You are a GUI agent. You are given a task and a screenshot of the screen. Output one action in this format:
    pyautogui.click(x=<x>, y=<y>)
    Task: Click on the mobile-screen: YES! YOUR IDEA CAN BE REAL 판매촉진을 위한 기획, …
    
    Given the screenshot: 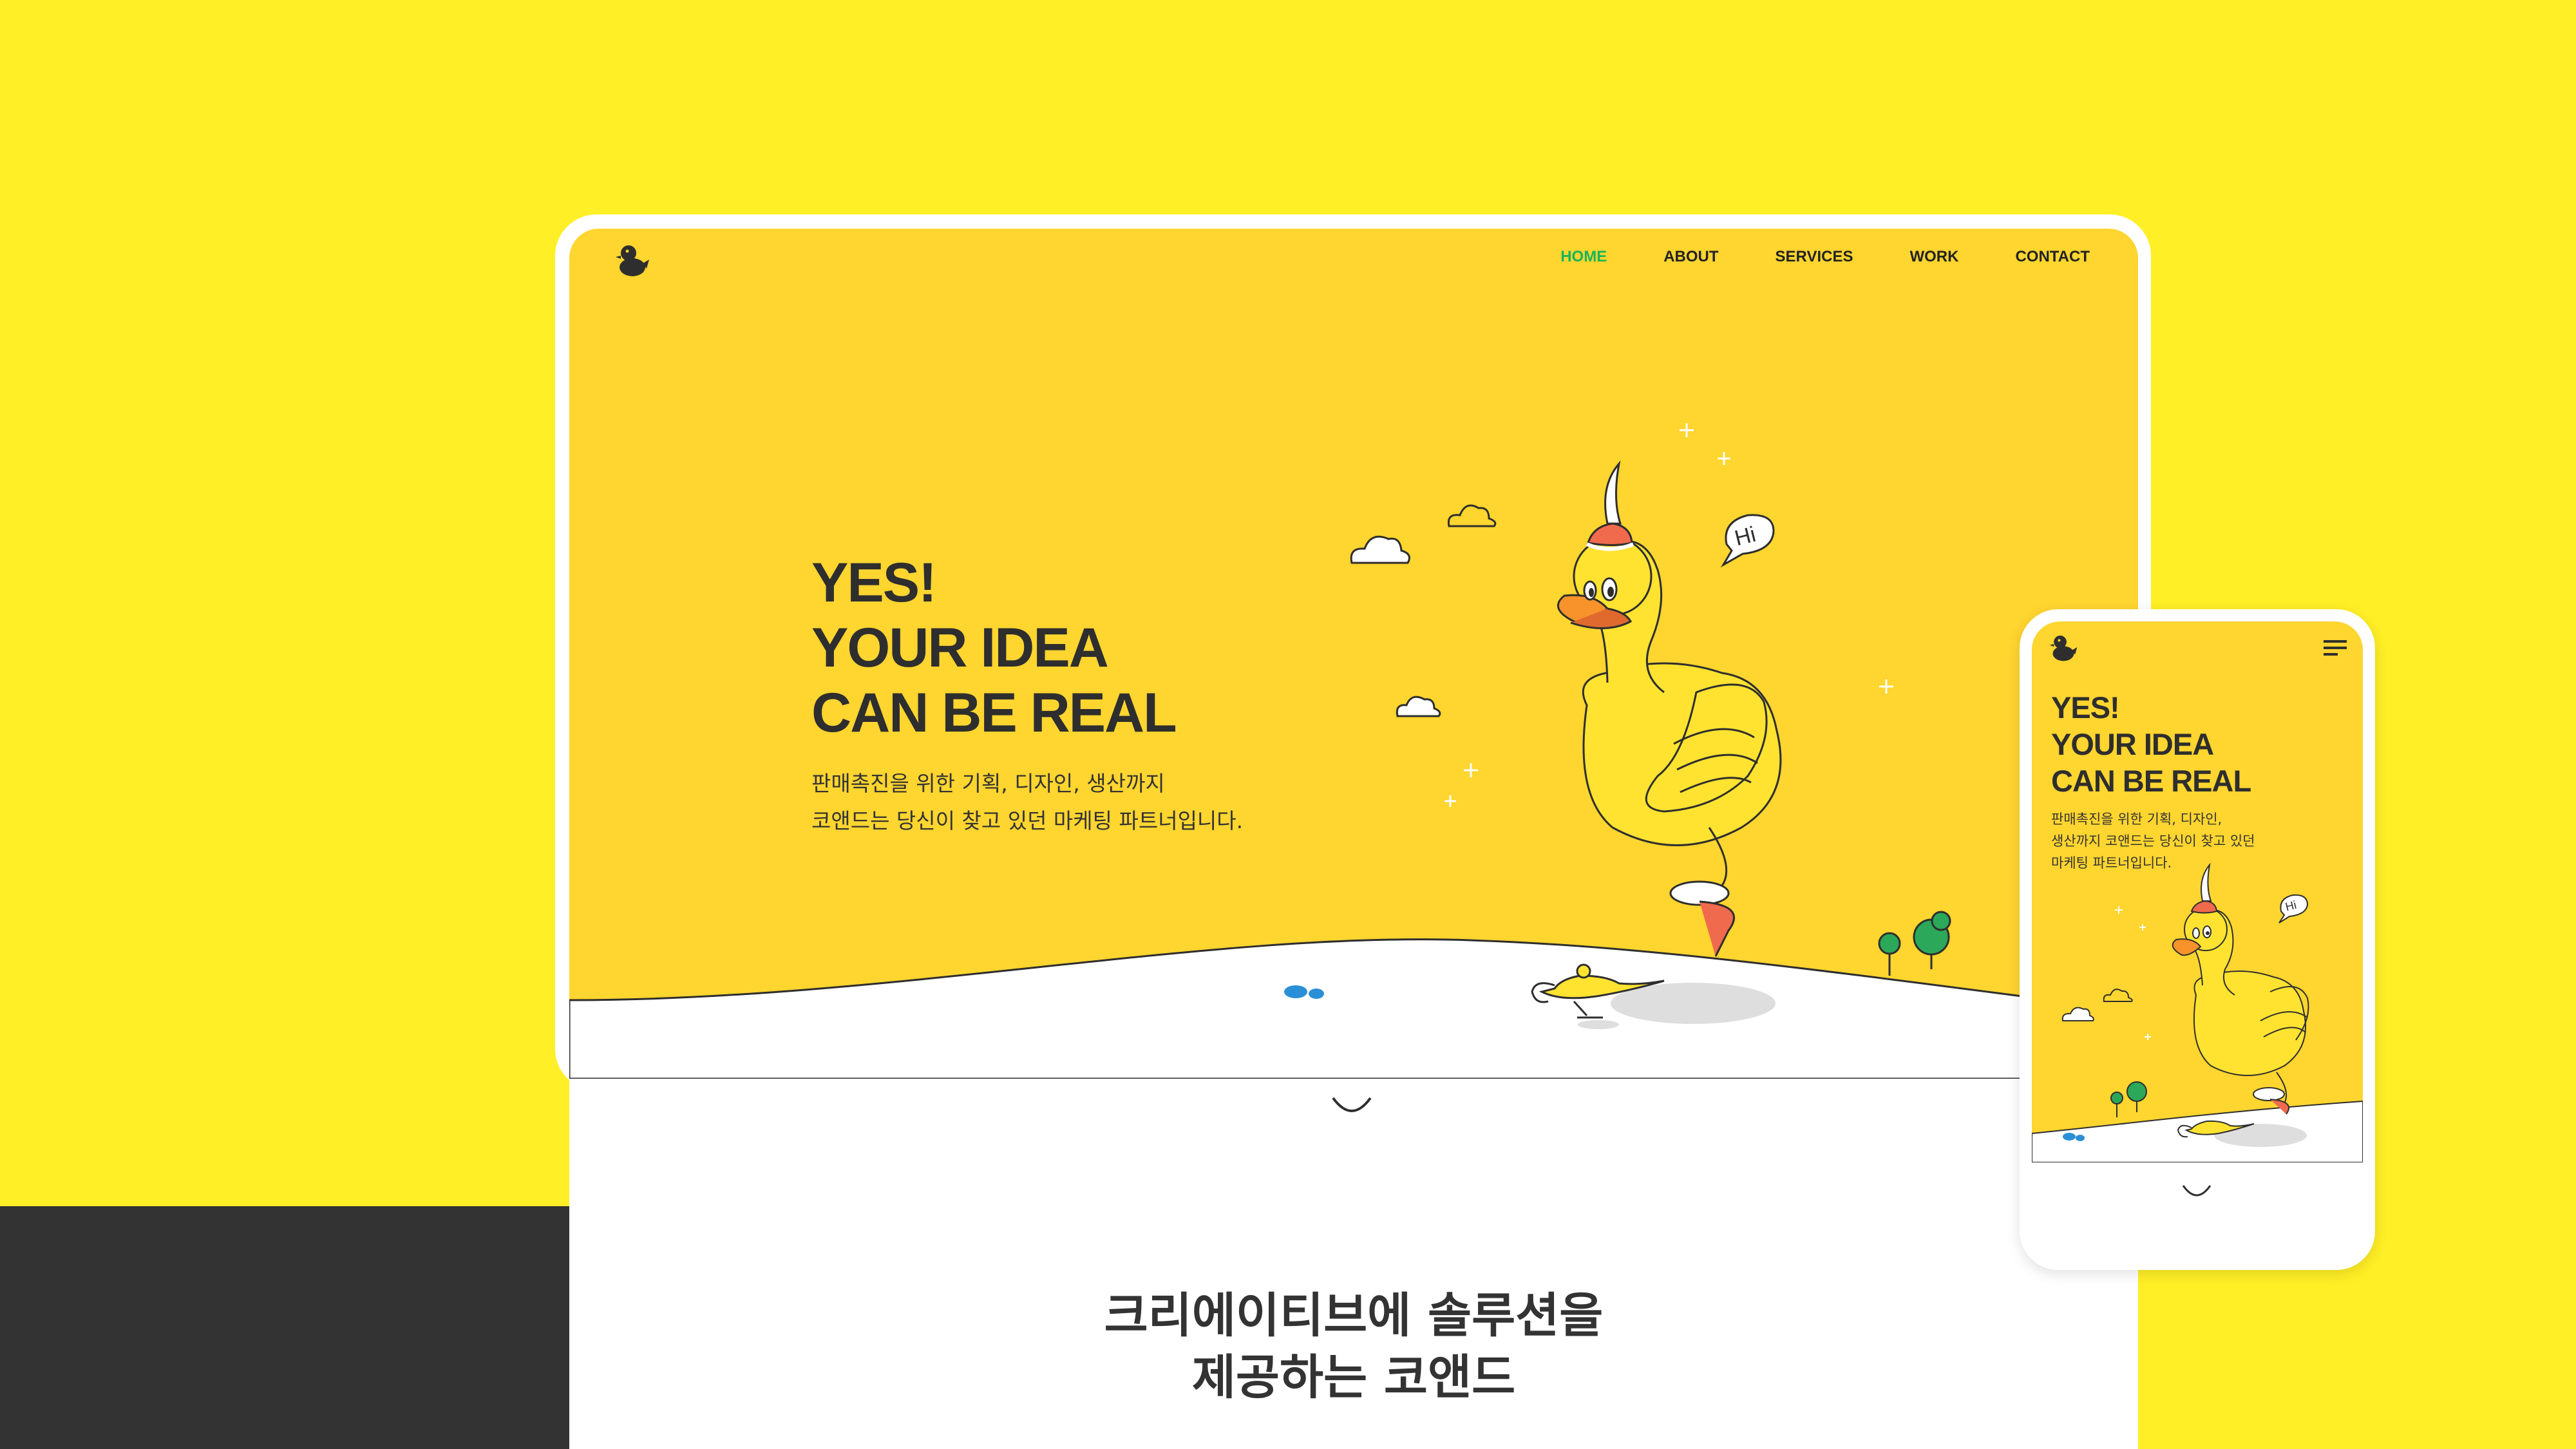 What is the action you would take?
    pyautogui.click(x=2198, y=940)
    